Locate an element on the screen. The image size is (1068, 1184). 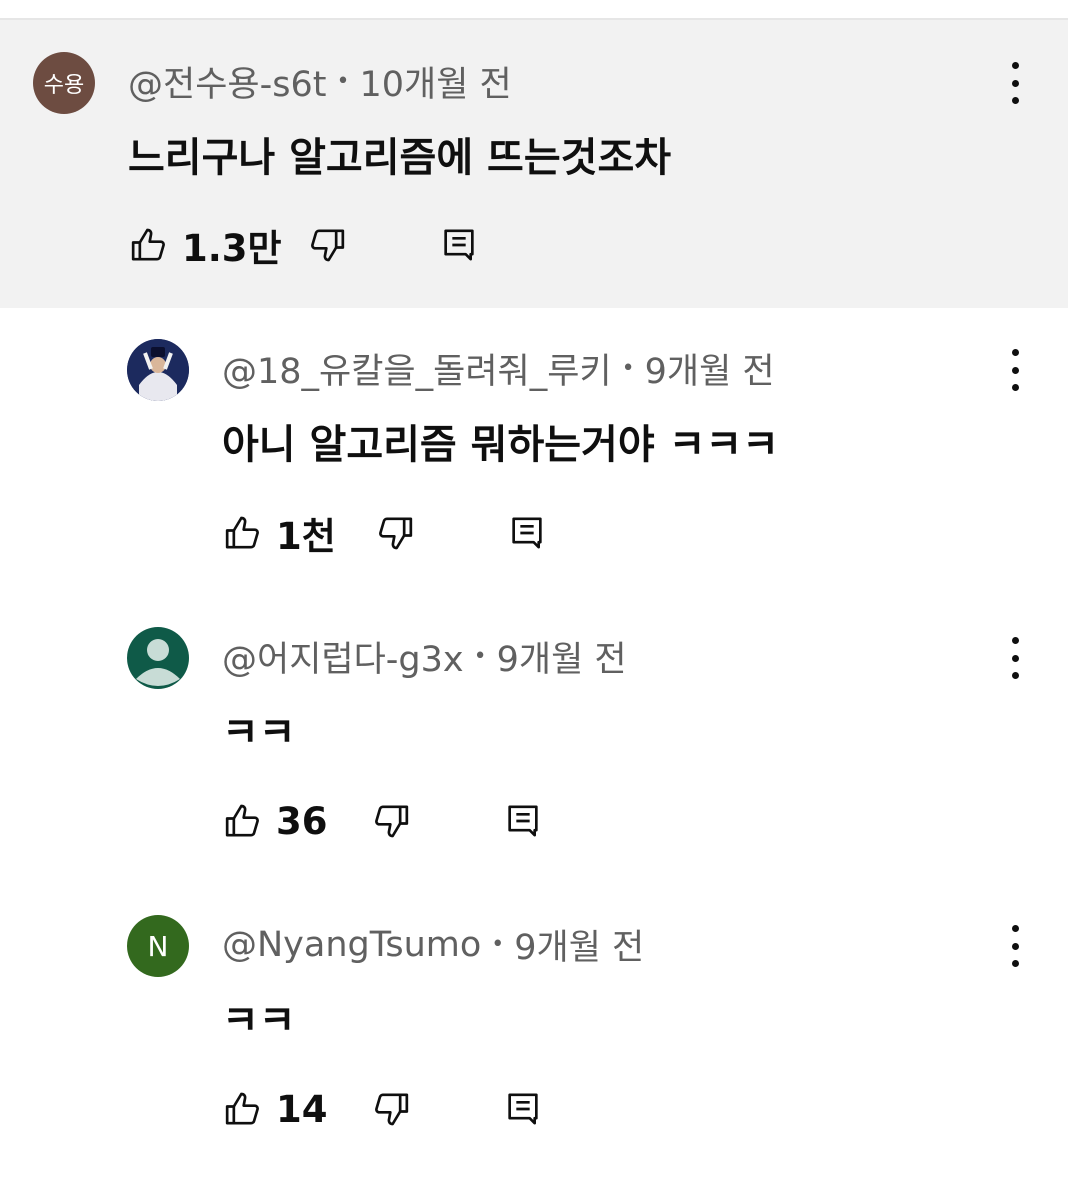
comment-text: 느리구나 알고리즘에 뜨는것조차 is located at coordinates (400, 158).